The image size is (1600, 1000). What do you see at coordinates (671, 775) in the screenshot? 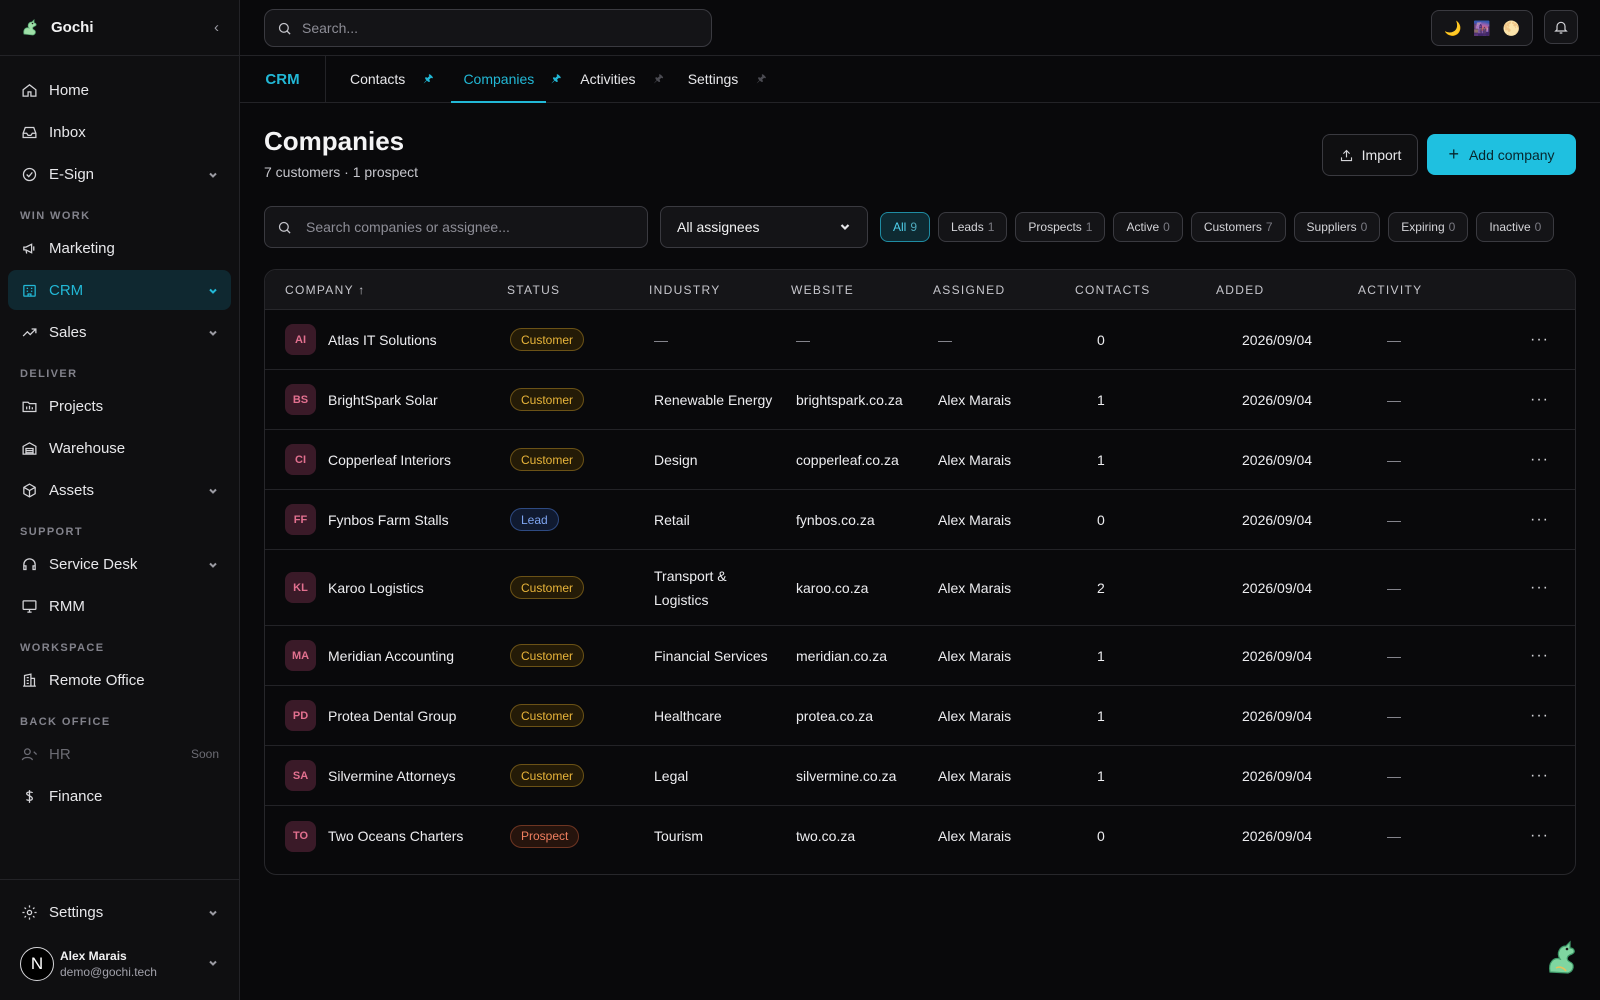
I see `industry-cell: Legal` at bounding box center [671, 775].